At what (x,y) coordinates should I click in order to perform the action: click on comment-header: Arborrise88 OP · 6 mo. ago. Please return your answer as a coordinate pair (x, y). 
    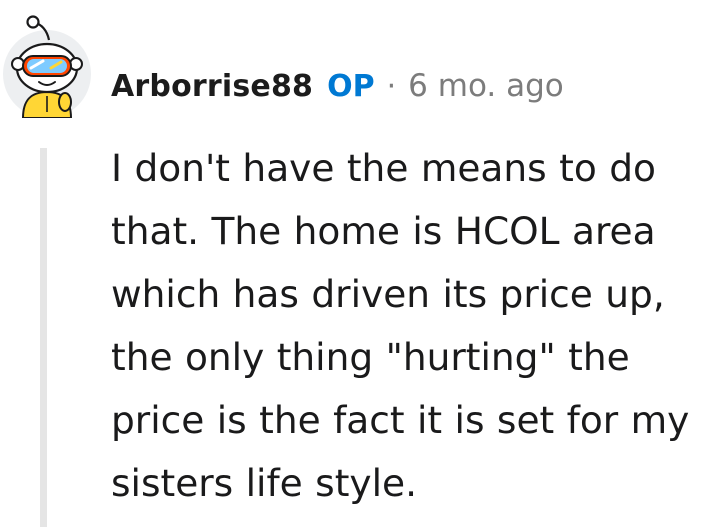
    Looking at the image, I should click on (337, 86).